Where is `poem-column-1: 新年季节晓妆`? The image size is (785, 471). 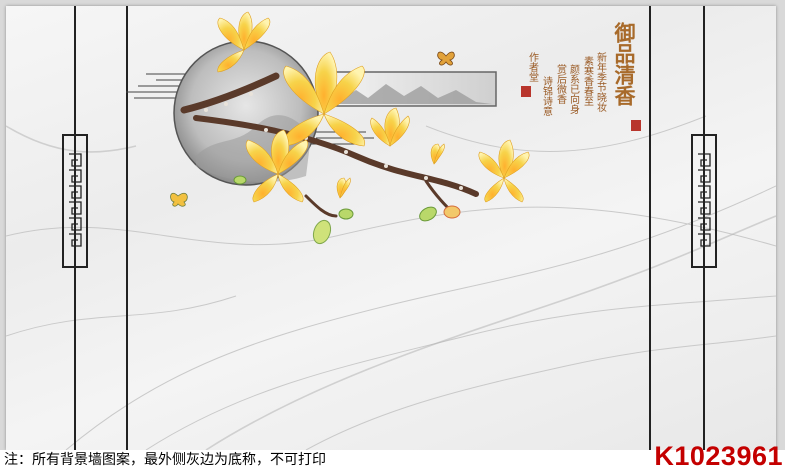
poem-column-1: 新年季节晓妆 is located at coordinates (600, 82).